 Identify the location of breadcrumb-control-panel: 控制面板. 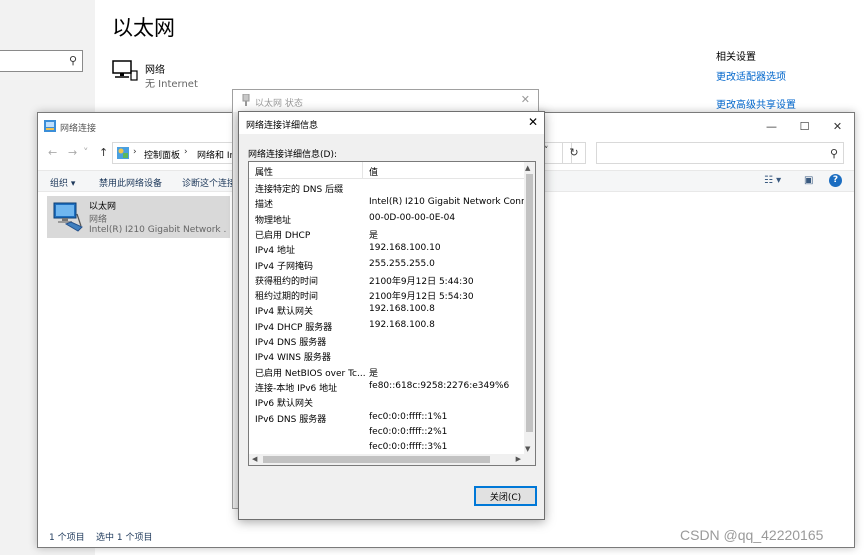
(162, 154).